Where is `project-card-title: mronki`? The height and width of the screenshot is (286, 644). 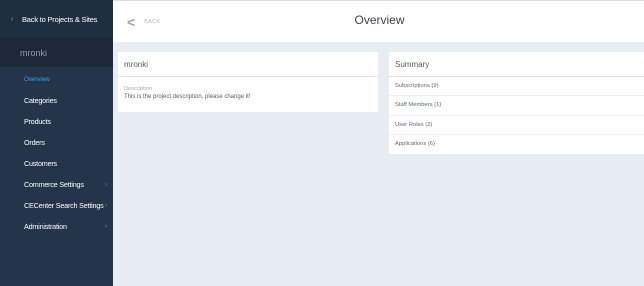
project-card-title: mronki is located at coordinates (248, 64).